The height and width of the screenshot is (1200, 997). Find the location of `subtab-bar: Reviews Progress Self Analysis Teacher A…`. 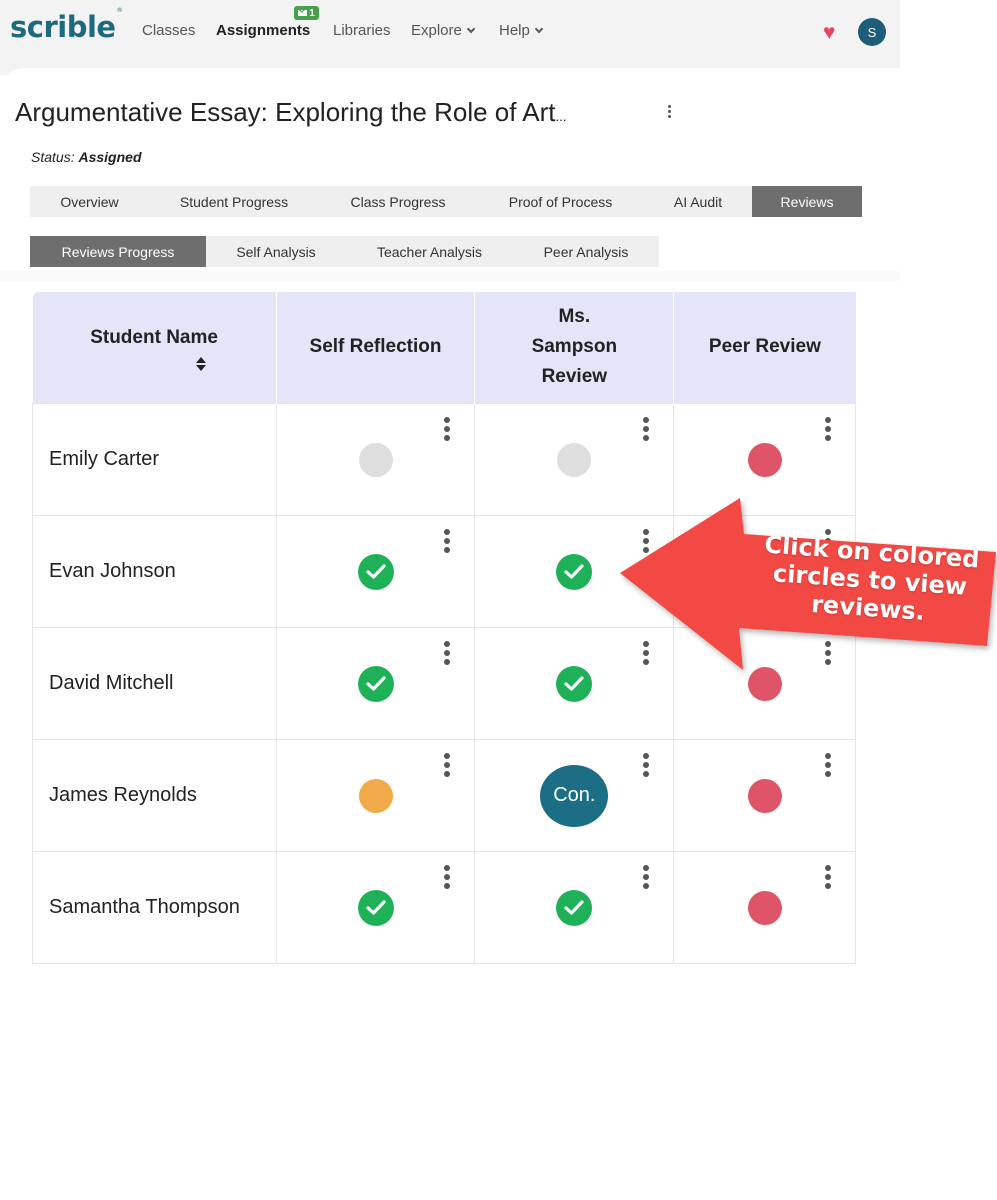

subtab-bar: Reviews Progress Self Analysis Teacher A… is located at coordinates (344, 251).